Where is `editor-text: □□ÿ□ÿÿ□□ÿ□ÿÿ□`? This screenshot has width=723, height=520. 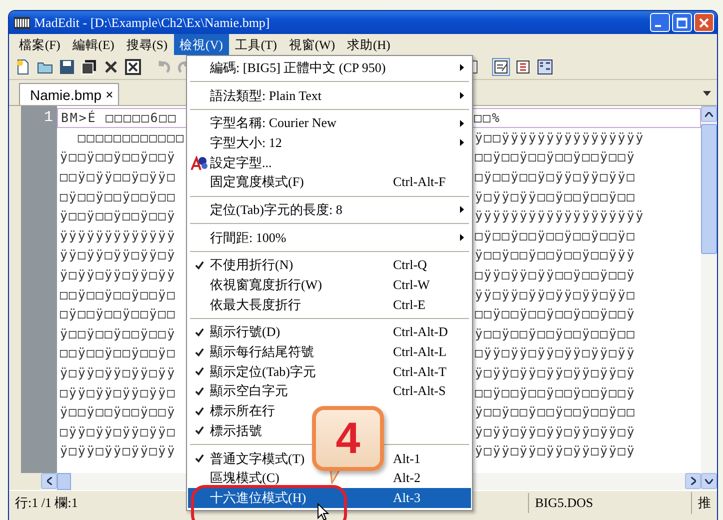 editor-text: □□ÿ□ÿÿ□□ÿ□ÿÿ□ is located at coordinates (118, 176).